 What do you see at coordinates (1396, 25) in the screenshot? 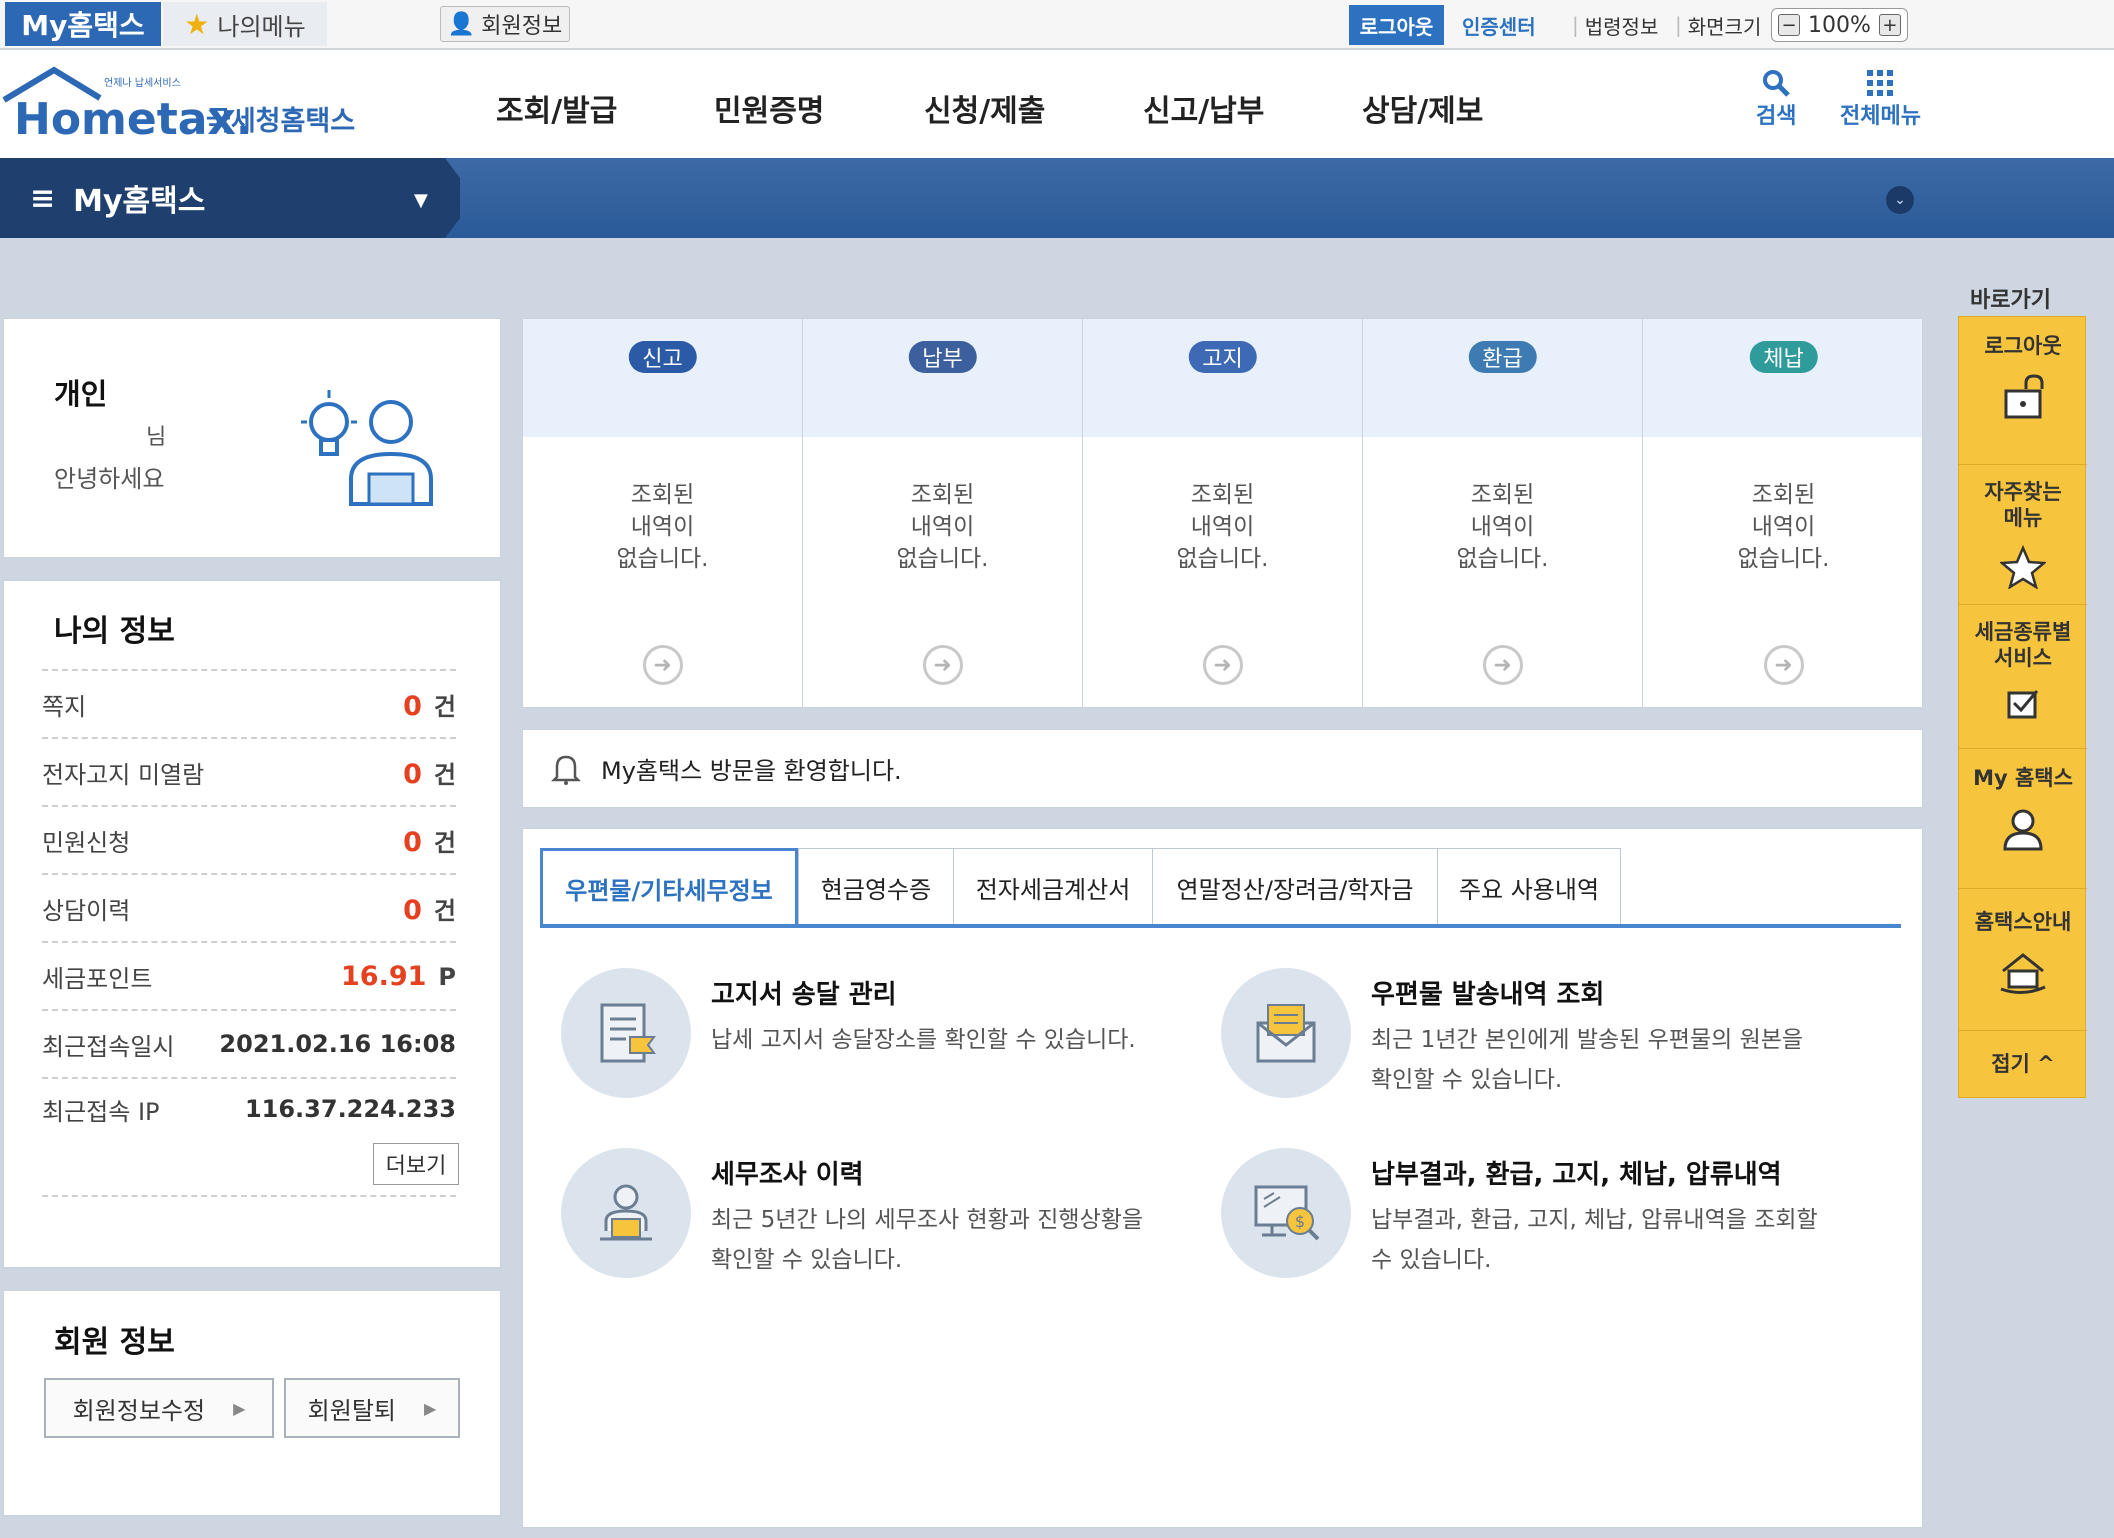
I see `logout-button: 로그아웃` at bounding box center [1396, 25].